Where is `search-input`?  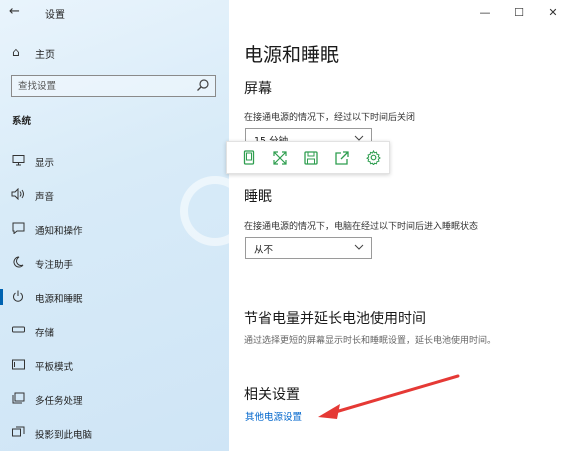 search-input is located at coordinates (103, 86).